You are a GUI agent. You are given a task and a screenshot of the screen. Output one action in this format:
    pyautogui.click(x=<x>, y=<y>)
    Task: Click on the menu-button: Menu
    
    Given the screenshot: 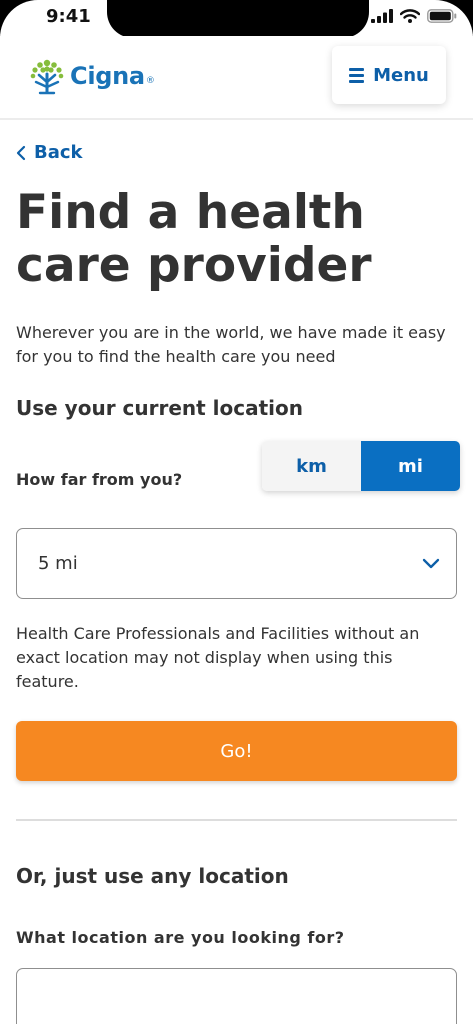 What is the action you would take?
    pyautogui.click(x=389, y=75)
    